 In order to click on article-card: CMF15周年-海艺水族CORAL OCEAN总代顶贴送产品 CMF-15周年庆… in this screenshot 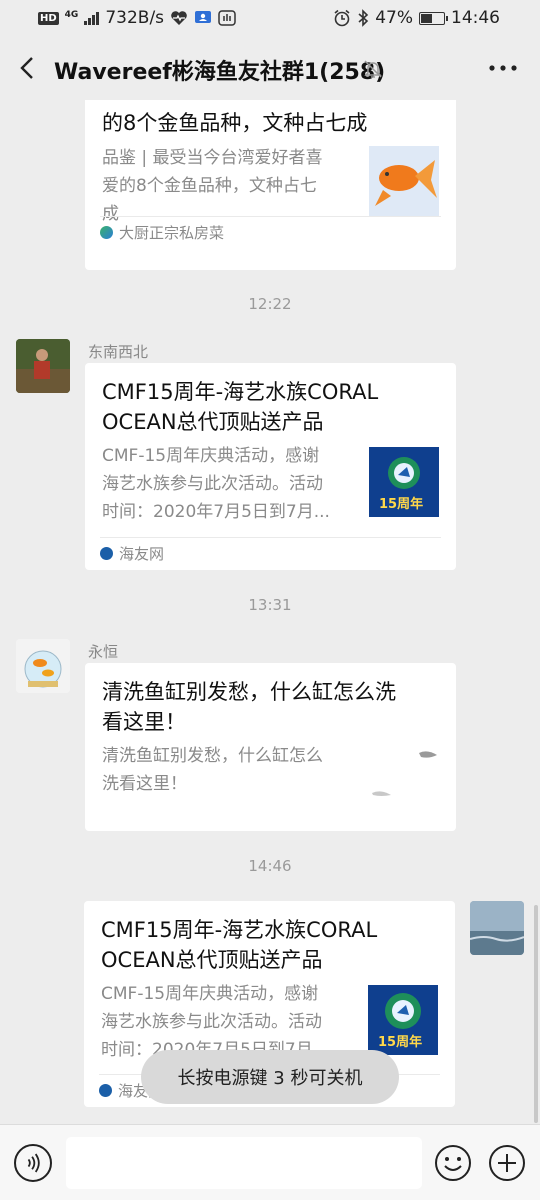, I will do `click(270, 466)`.